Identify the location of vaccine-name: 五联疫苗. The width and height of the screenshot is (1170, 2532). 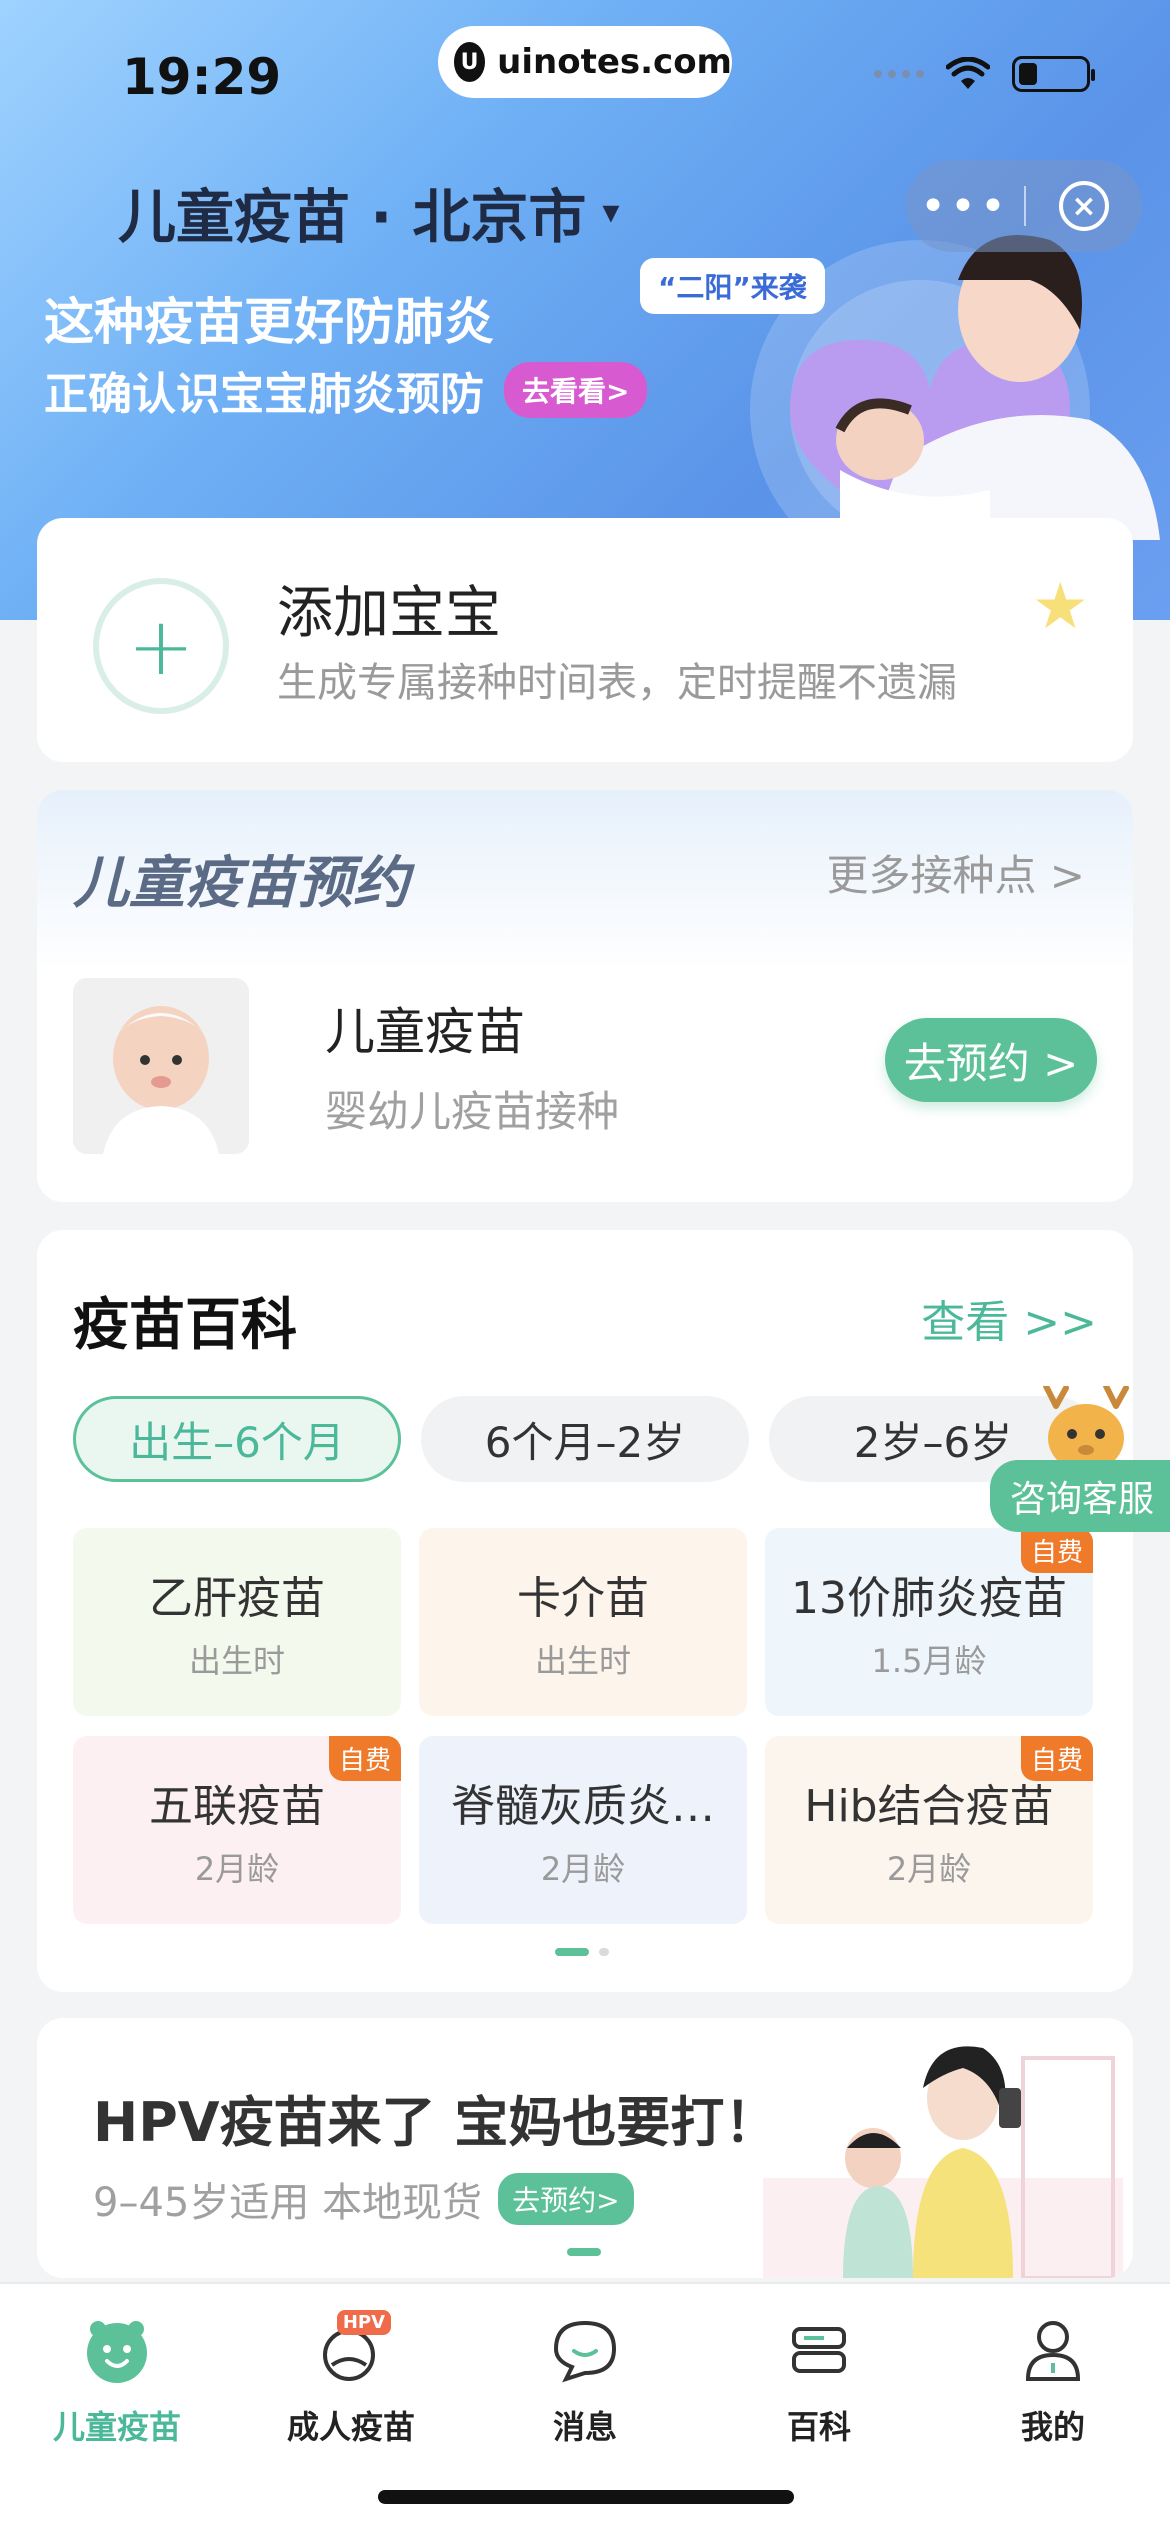
(237, 1806).